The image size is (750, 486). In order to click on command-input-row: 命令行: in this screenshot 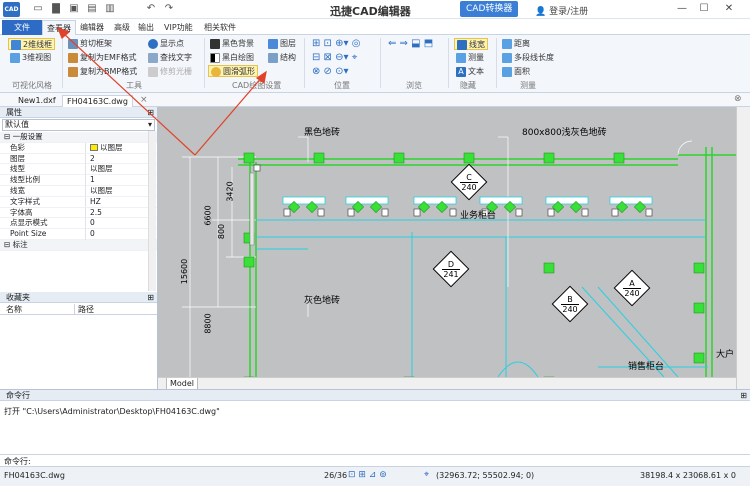, I will do `click(375, 460)`.